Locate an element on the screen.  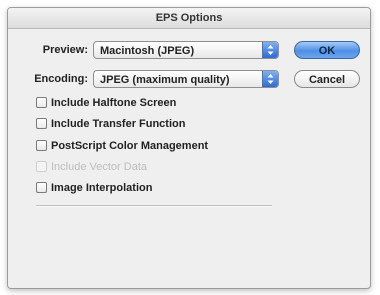
preview-label: Preview: is located at coordinates (65, 50).